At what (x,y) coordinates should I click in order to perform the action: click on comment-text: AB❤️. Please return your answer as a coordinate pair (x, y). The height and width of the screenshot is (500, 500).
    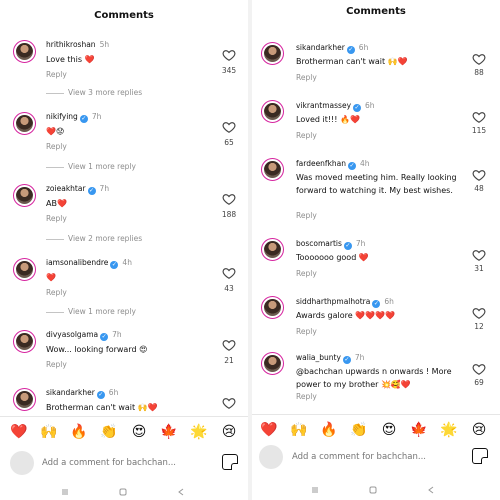
    Looking at the image, I should click on (56, 203).